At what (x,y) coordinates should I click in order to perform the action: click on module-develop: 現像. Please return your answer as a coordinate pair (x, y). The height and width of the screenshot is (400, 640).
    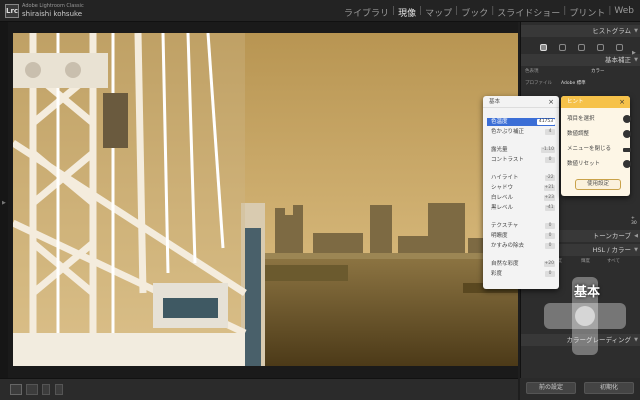
    Looking at the image, I should click on (407, 12).